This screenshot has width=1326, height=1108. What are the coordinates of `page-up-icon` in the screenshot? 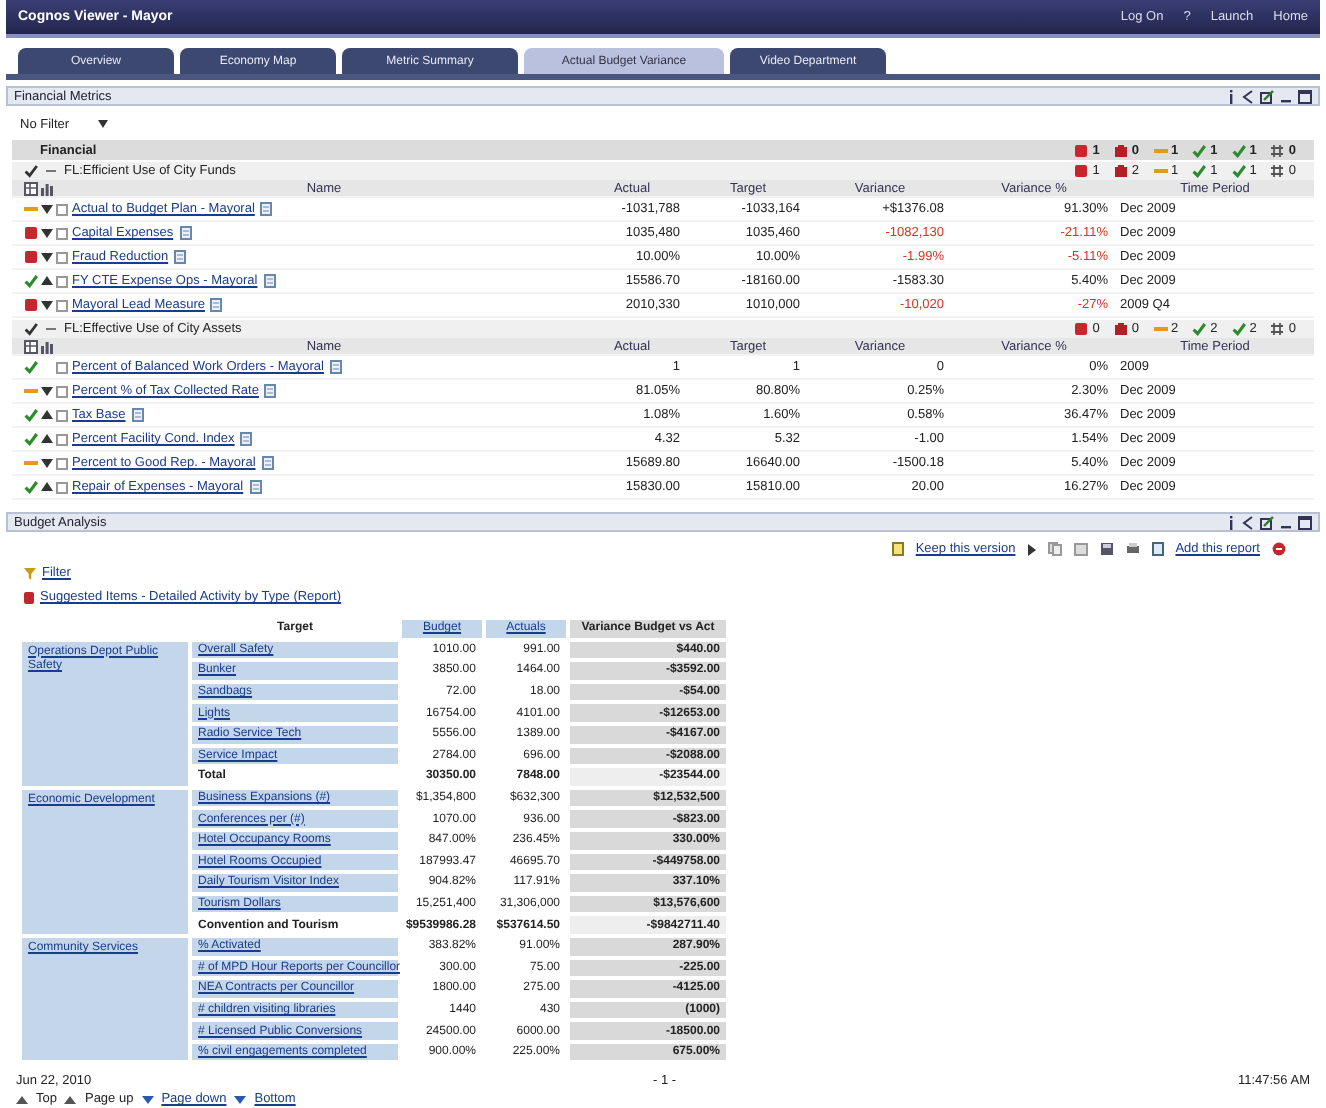 It's located at (70, 1099).